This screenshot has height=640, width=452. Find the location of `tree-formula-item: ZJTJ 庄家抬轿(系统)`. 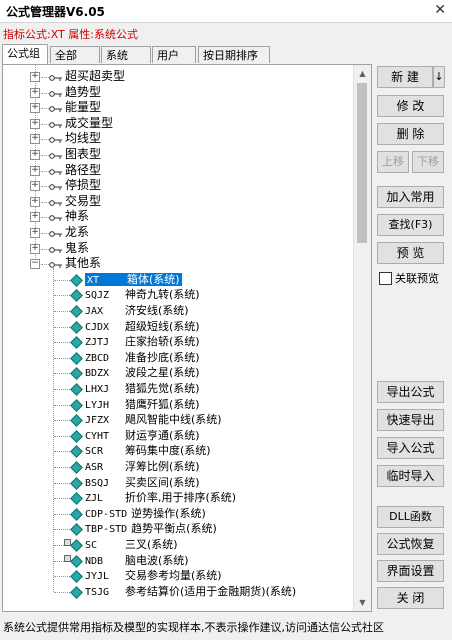

tree-formula-item: ZJTJ 庄家抬轿(系统) is located at coordinates (142, 341).